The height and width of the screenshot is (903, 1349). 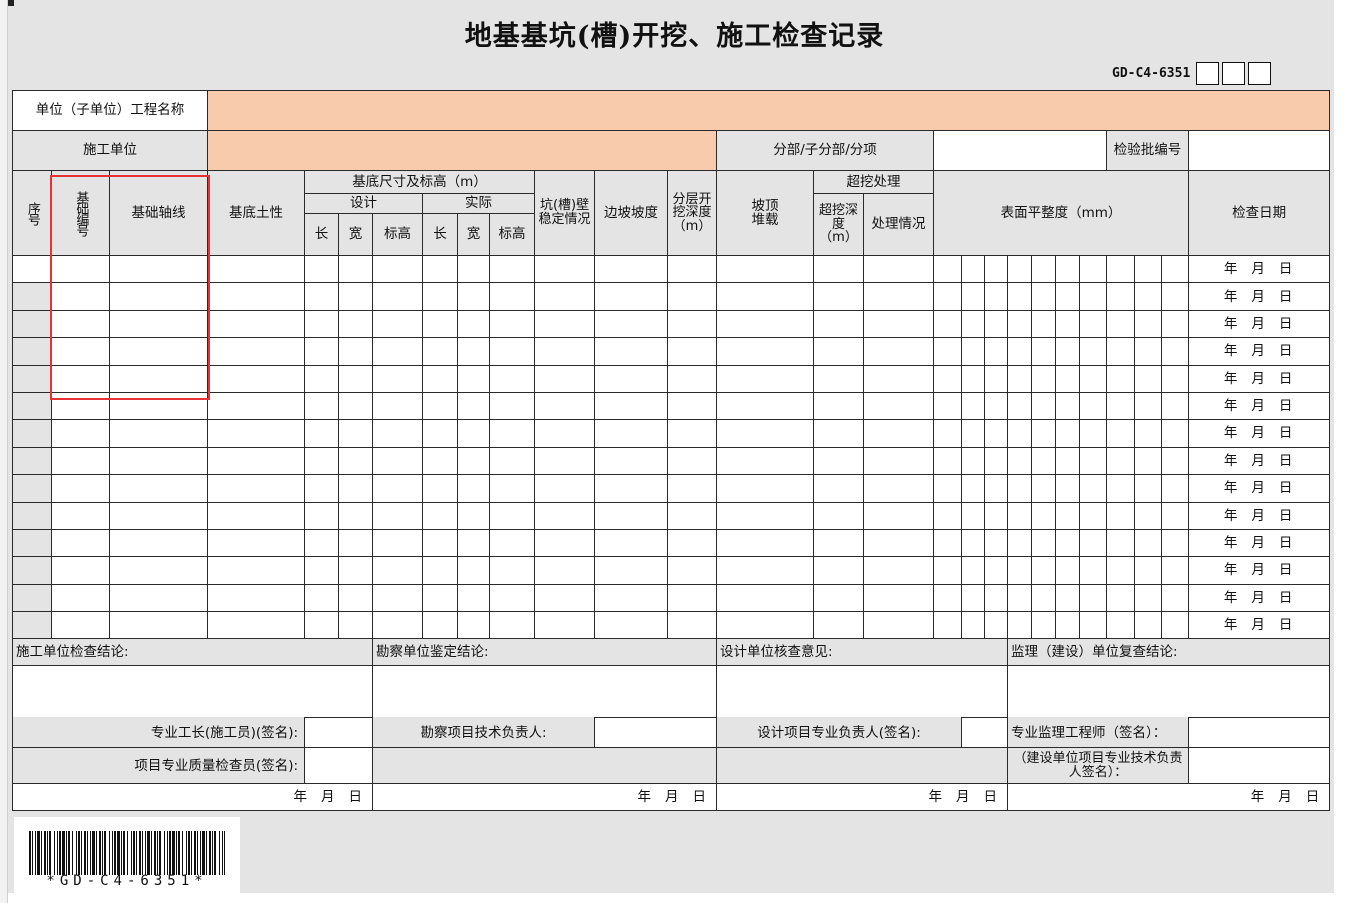 What do you see at coordinates (1020, 150) in the screenshot?
I see `subdivision-field` at bounding box center [1020, 150].